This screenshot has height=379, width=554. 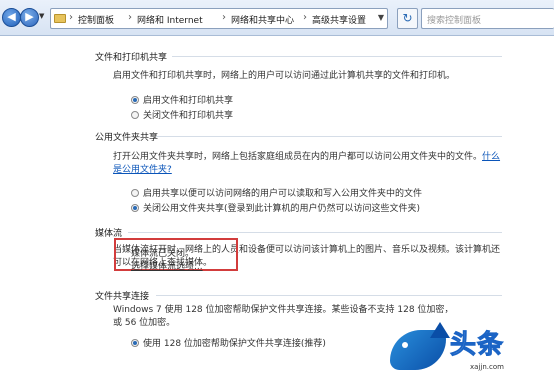 I want to click on radio-disable-printer-sharing: 关闭文件和打印机共享, so click(x=182, y=114).